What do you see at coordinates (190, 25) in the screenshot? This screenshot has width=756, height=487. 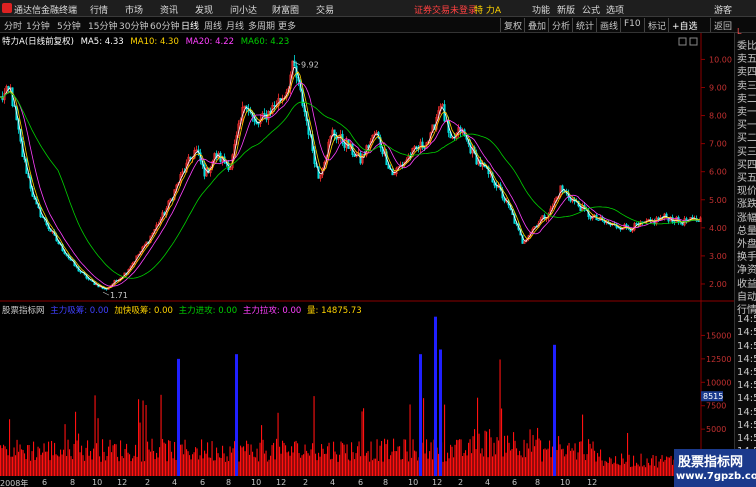 I see `period-tab-daily: 日线` at bounding box center [190, 25].